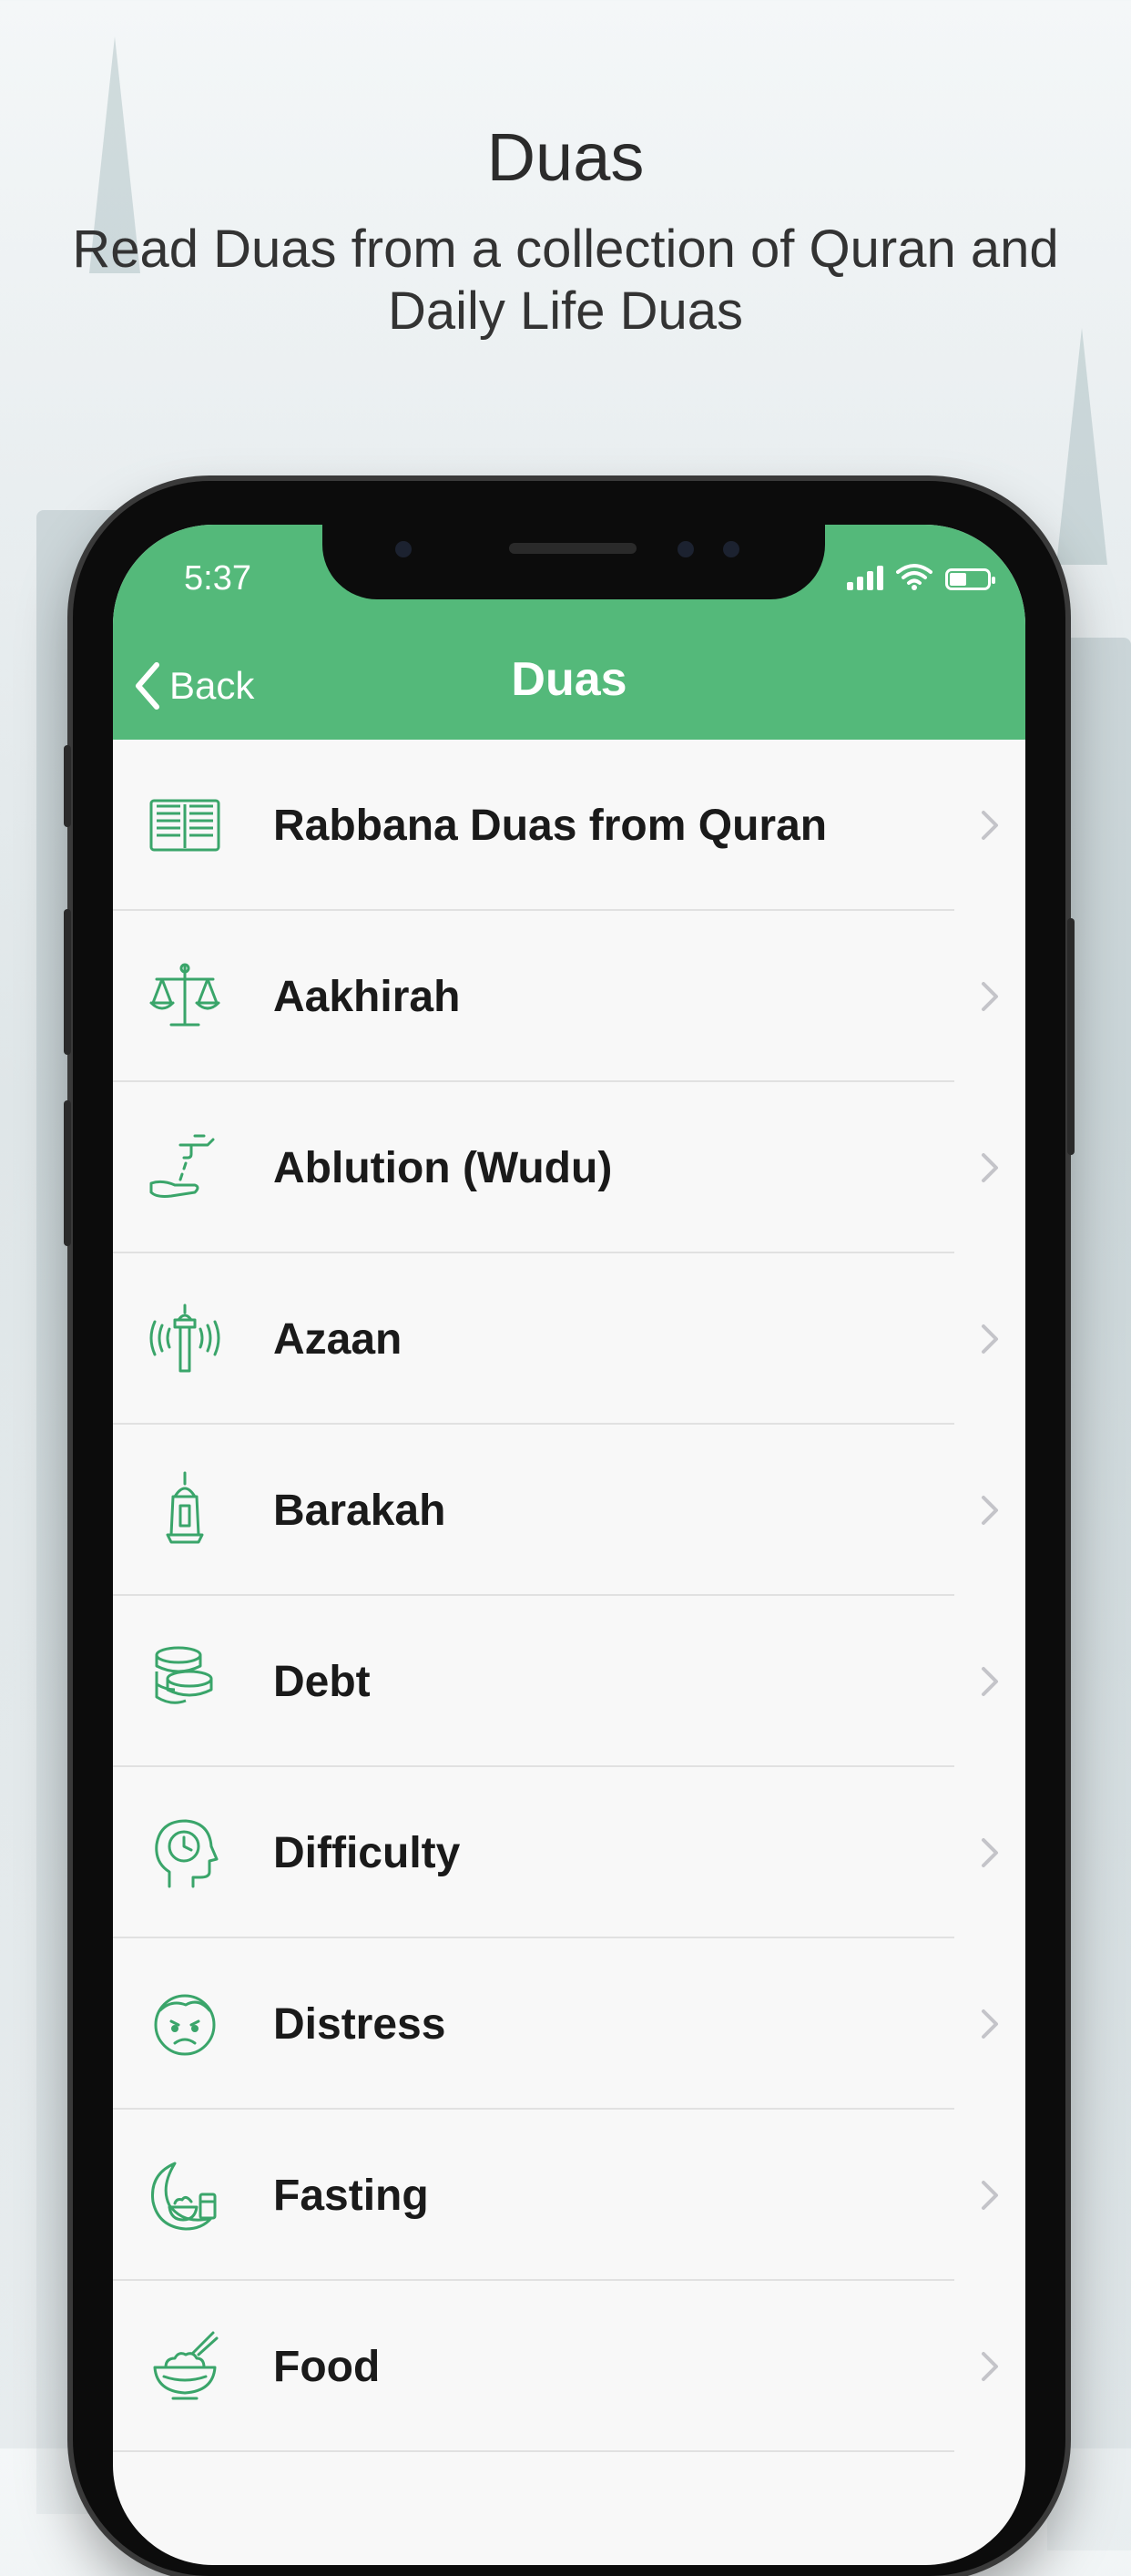  Describe the element at coordinates (360, 2024) in the screenshot. I see `list-item-label: Distress` at that location.